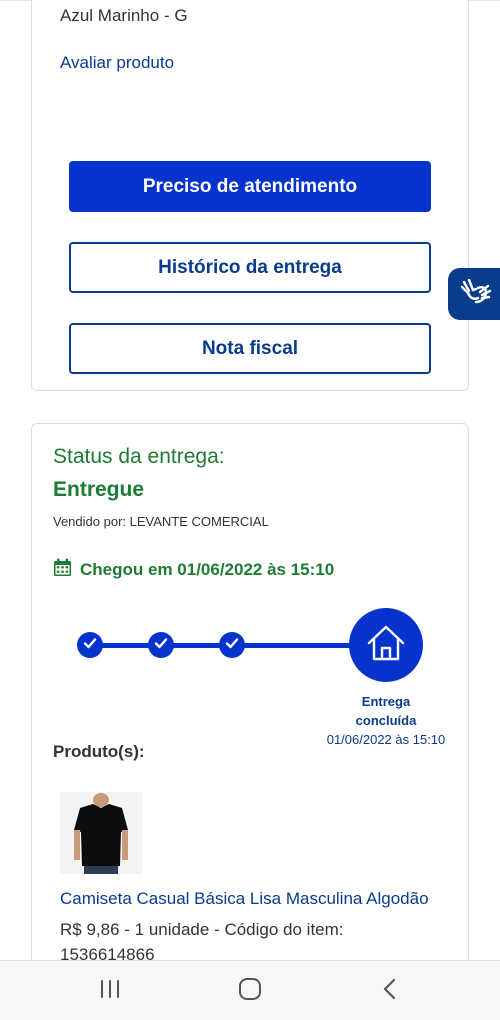 The height and width of the screenshot is (1020, 500). I want to click on back-nav-button, so click(390, 991).